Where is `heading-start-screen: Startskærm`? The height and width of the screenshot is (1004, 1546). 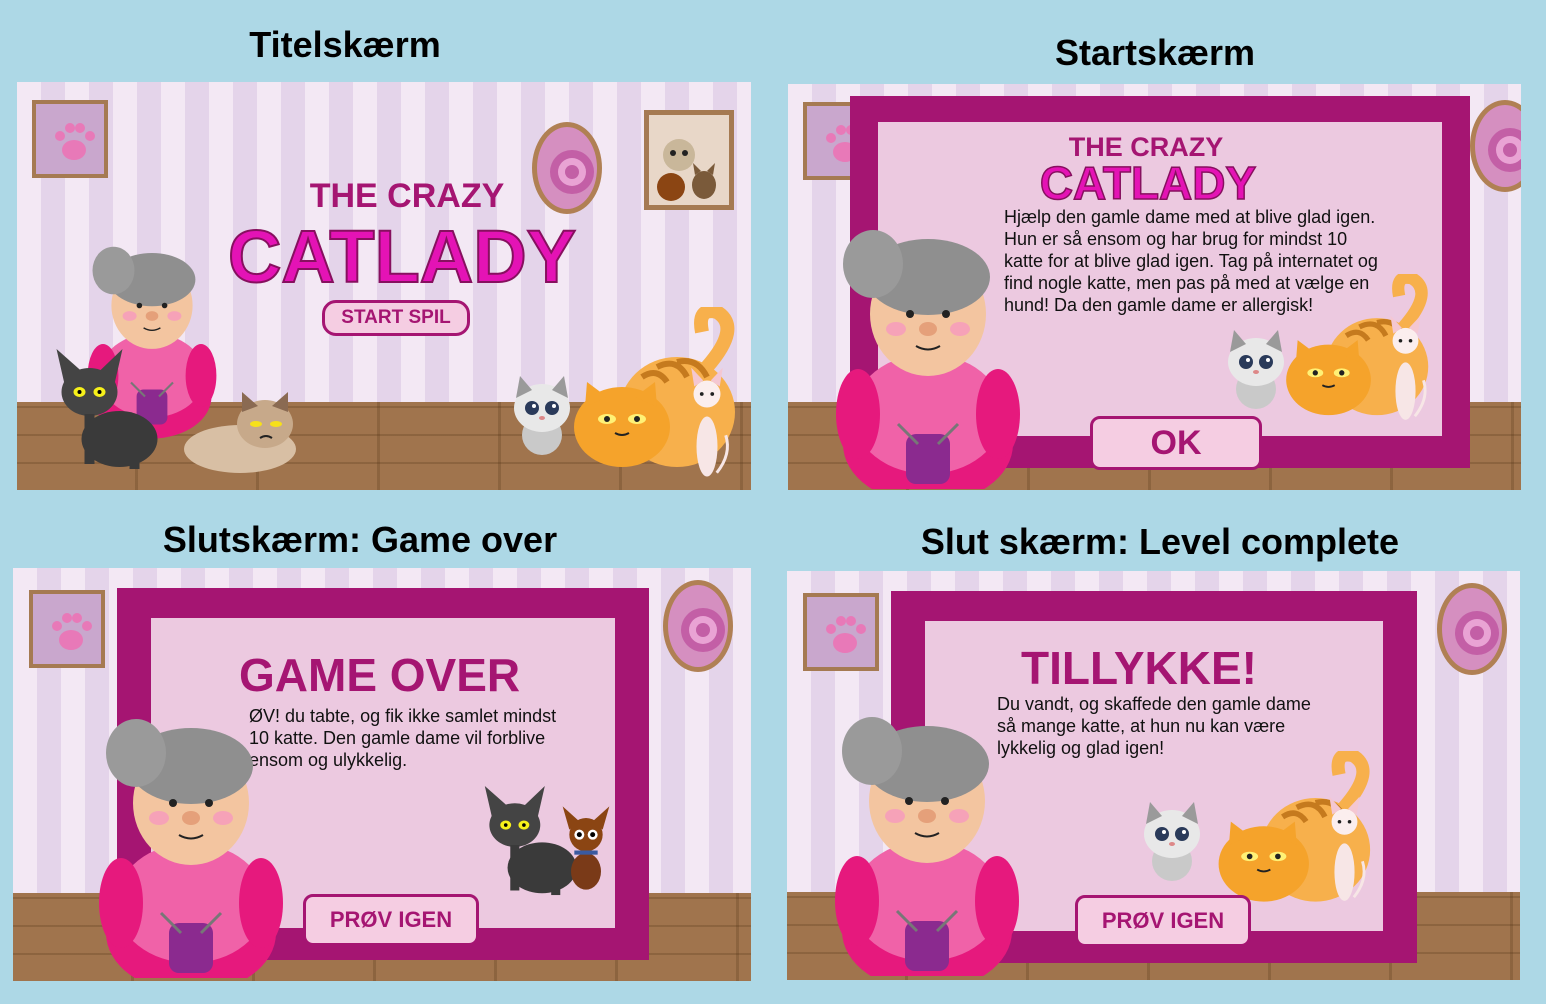
heading-start-screen: Startskærm is located at coordinates (1155, 52).